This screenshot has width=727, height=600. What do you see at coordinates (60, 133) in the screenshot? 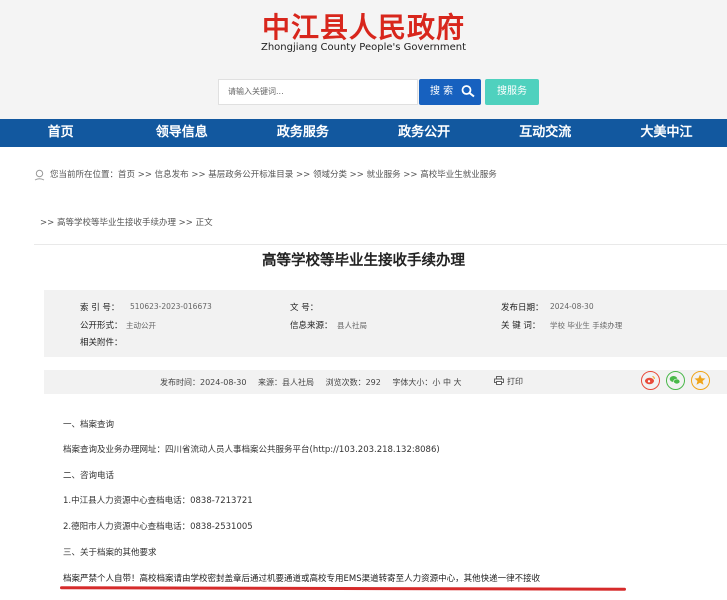
I see `nav-item-home: 首页` at bounding box center [60, 133].